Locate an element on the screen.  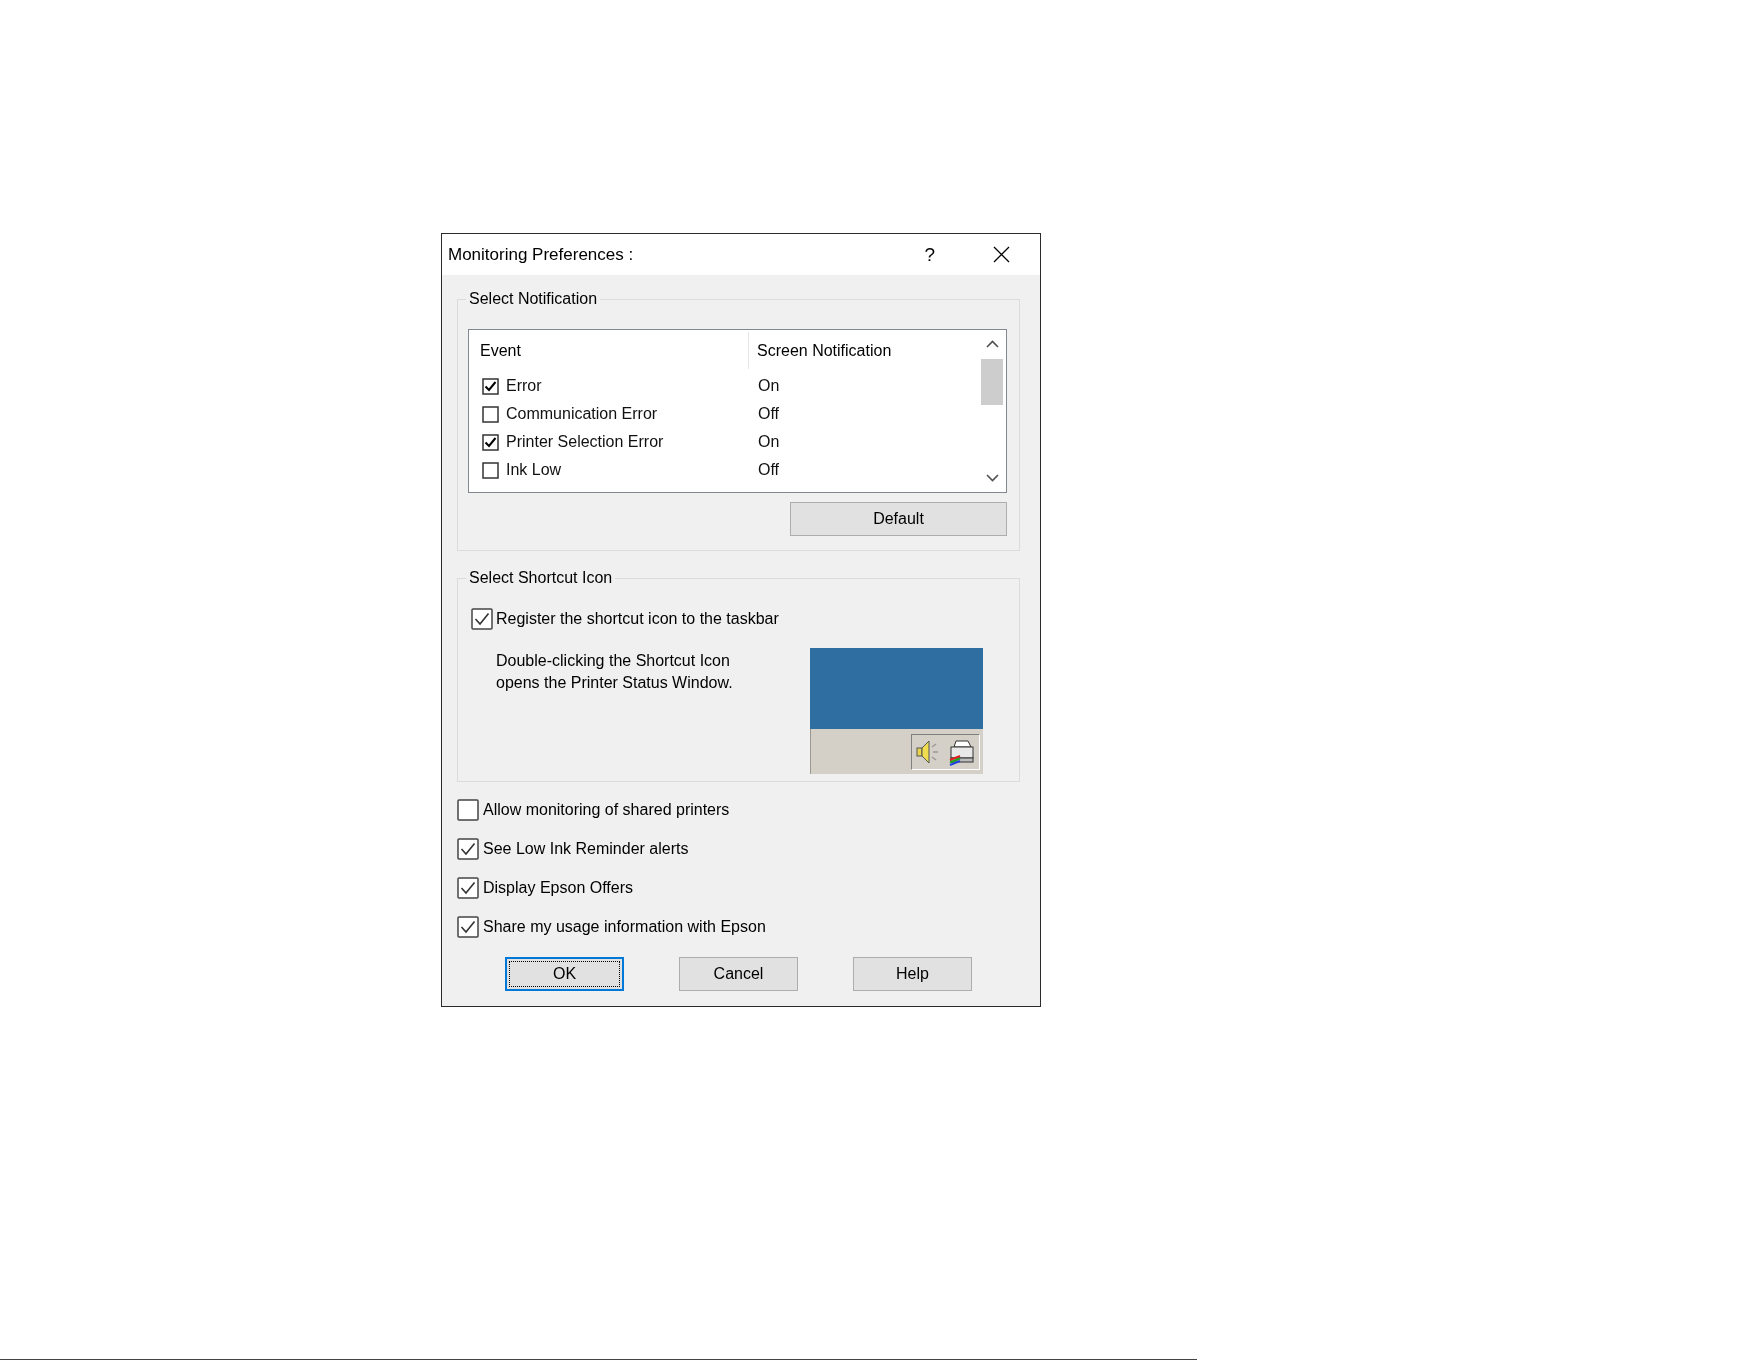
dialog-button: Cancel is located at coordinates (738, 974).